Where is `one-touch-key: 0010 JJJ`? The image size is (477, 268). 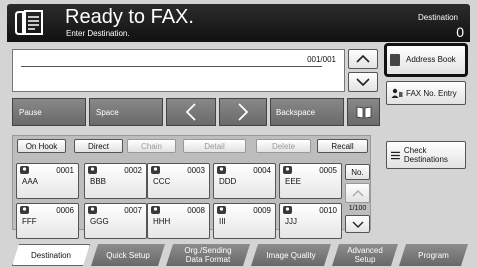
one-touch-key: 0010 JJJ is located at coordinates (310, 221).